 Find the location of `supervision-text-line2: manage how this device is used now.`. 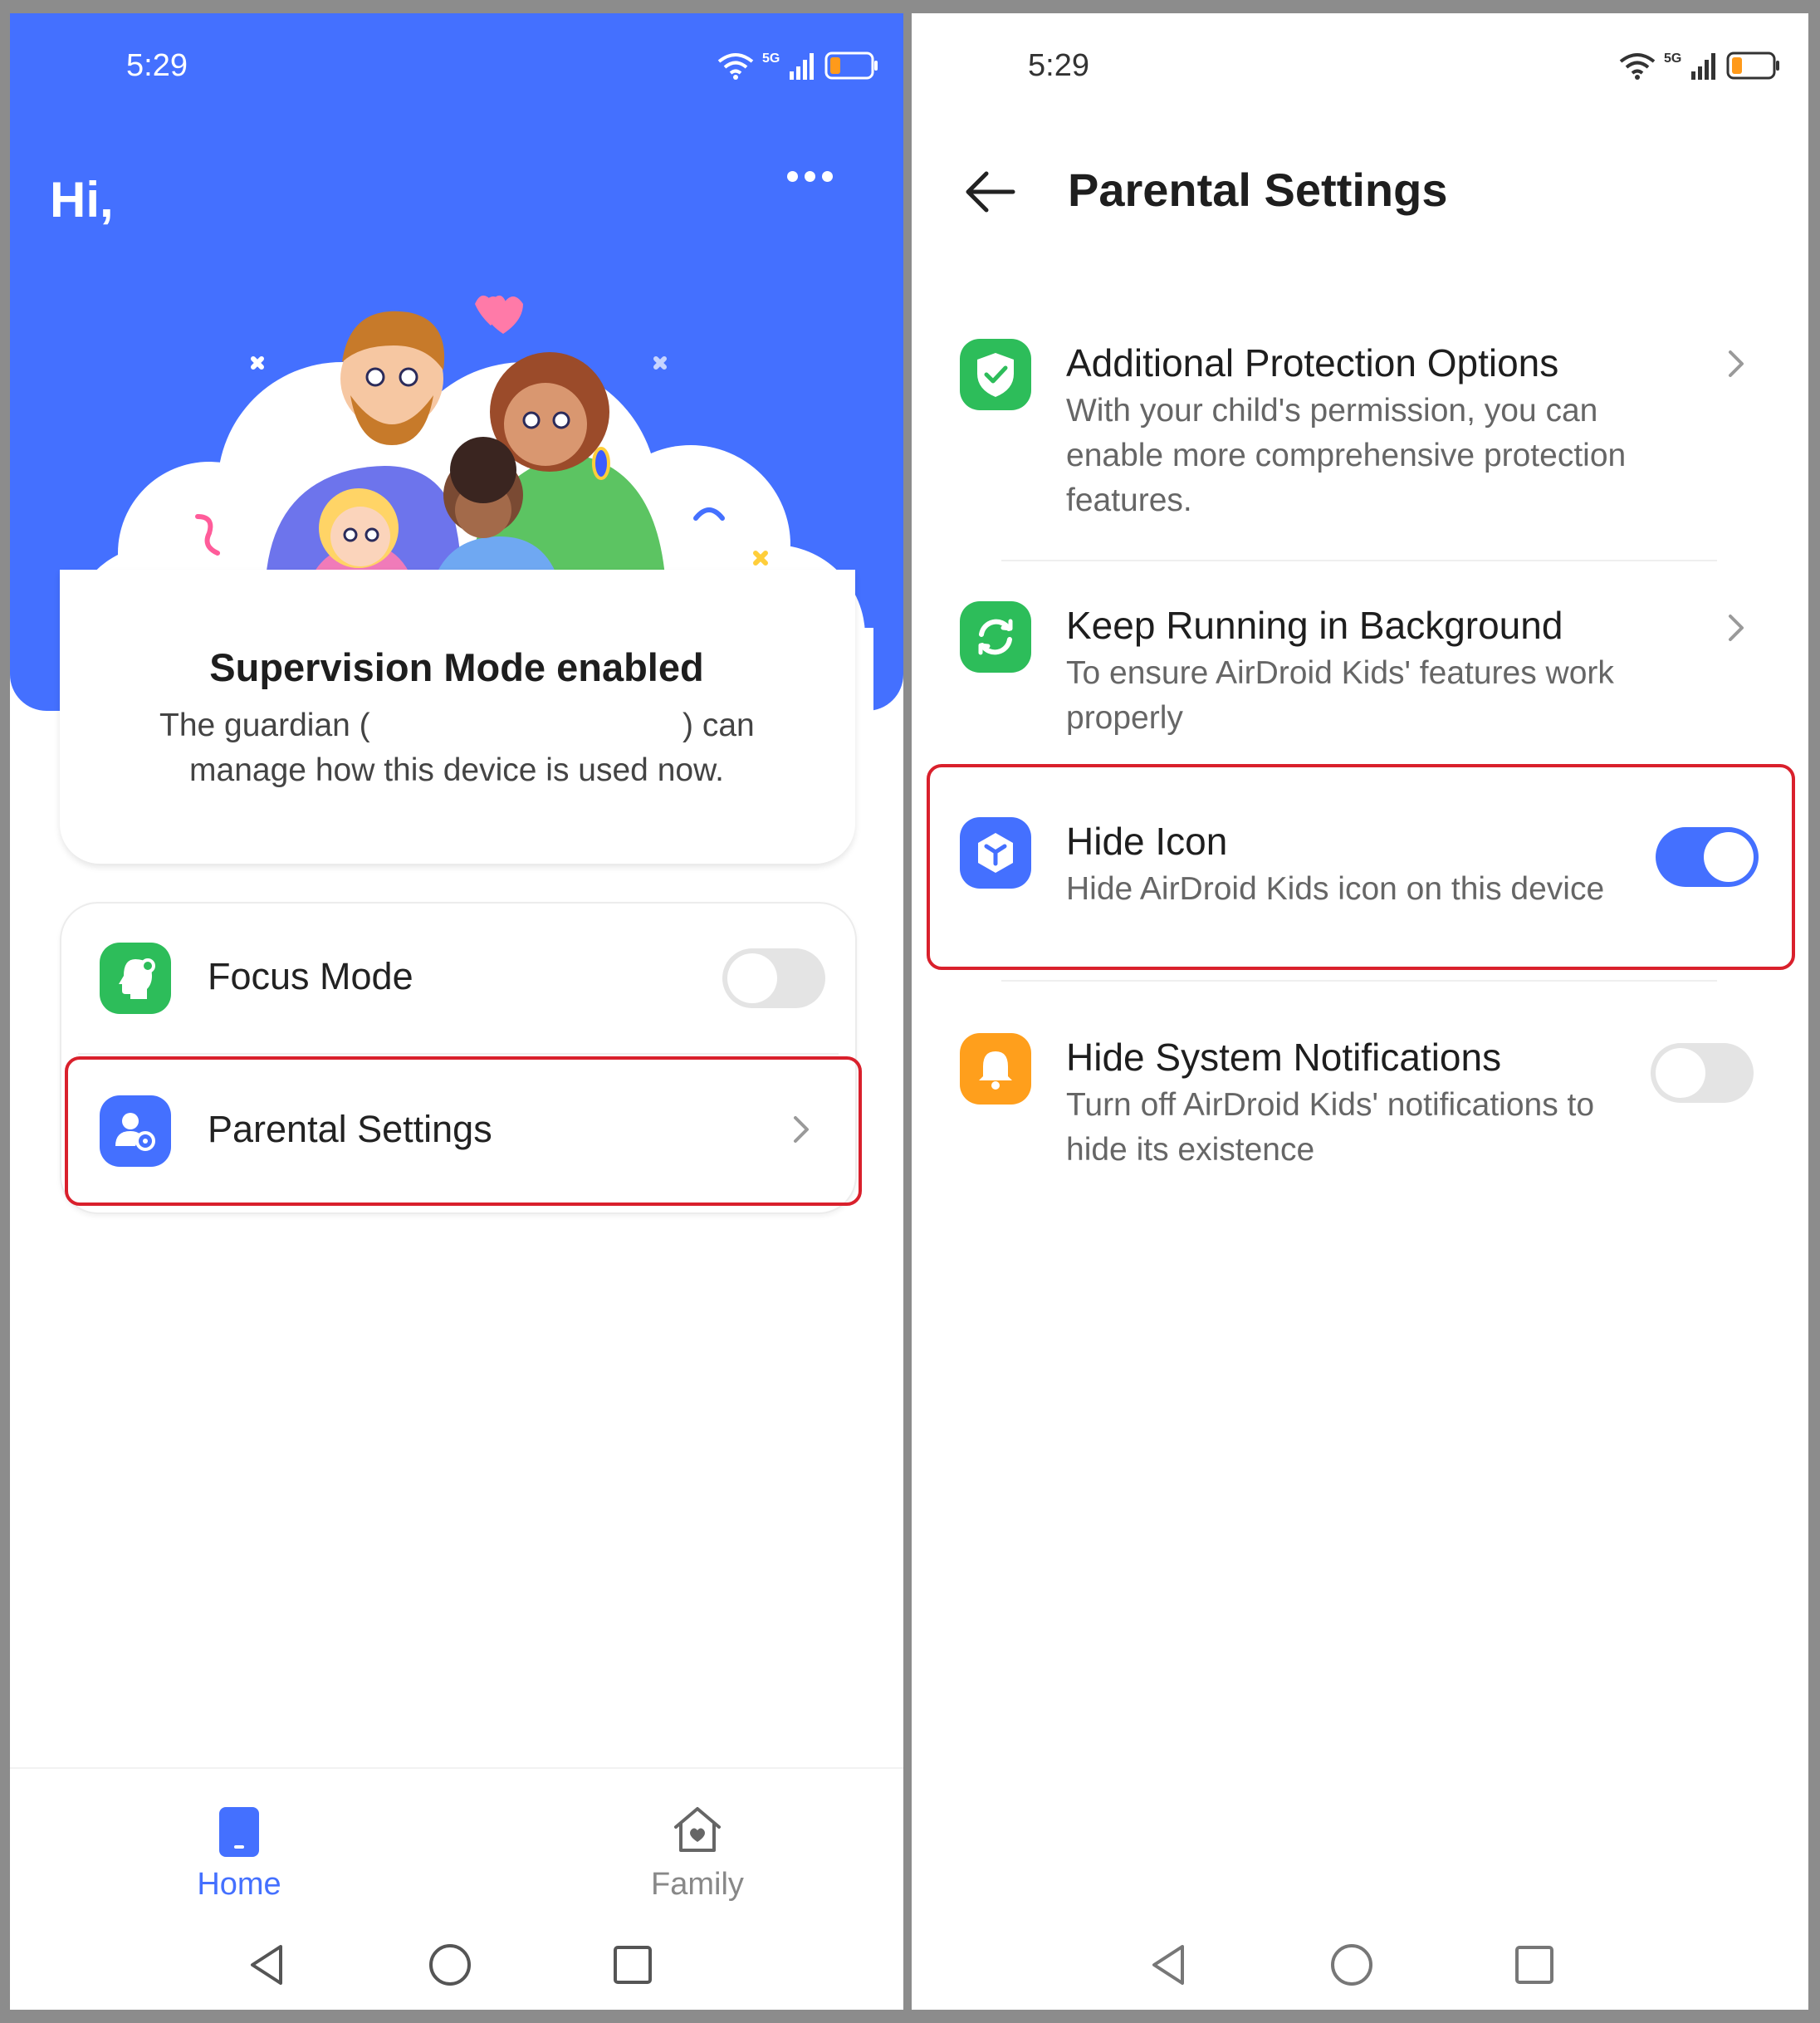

supervision-text-line2: manage how this device is used now. is located at coordinates (456, 770).